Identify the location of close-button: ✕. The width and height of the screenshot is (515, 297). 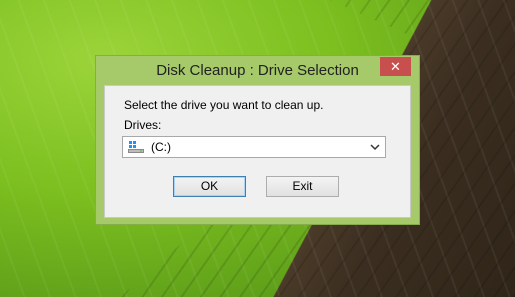
(395, 66).